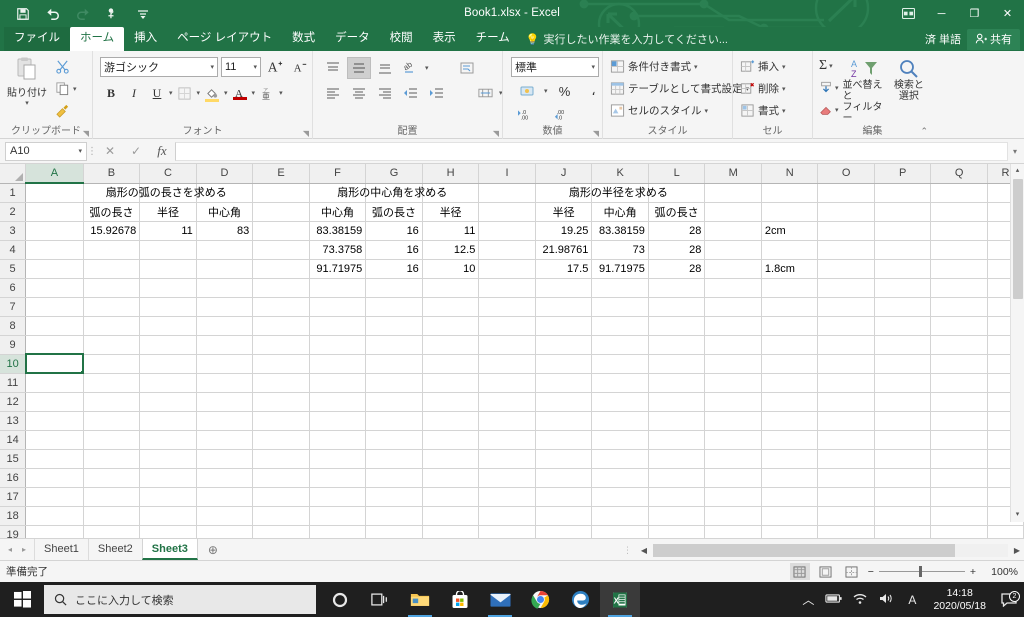 This screenshot has width=1024, height=640. What do you see at coordinates (620, 326) in the screenshot?
I see `cell-K8` at bounding box center [620, 326].